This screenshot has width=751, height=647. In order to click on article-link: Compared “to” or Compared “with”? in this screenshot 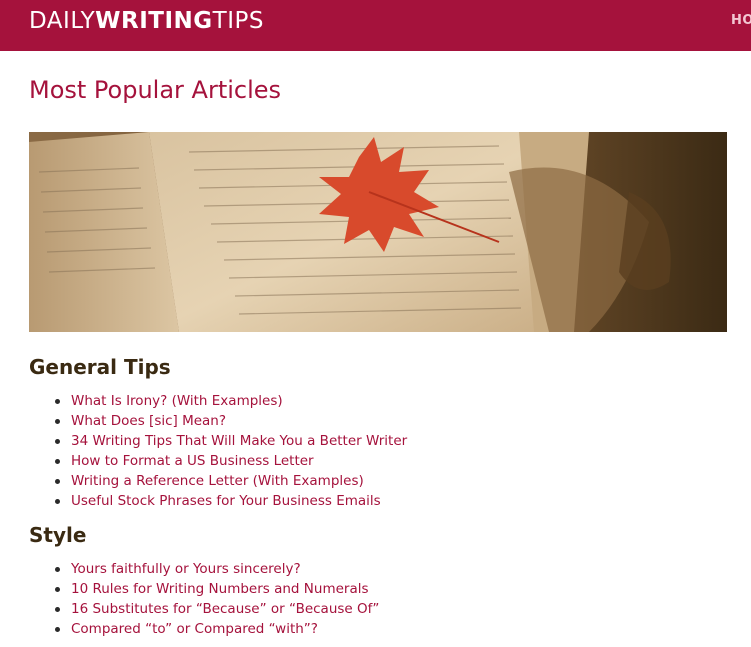, I will do `click(194, 629)`.